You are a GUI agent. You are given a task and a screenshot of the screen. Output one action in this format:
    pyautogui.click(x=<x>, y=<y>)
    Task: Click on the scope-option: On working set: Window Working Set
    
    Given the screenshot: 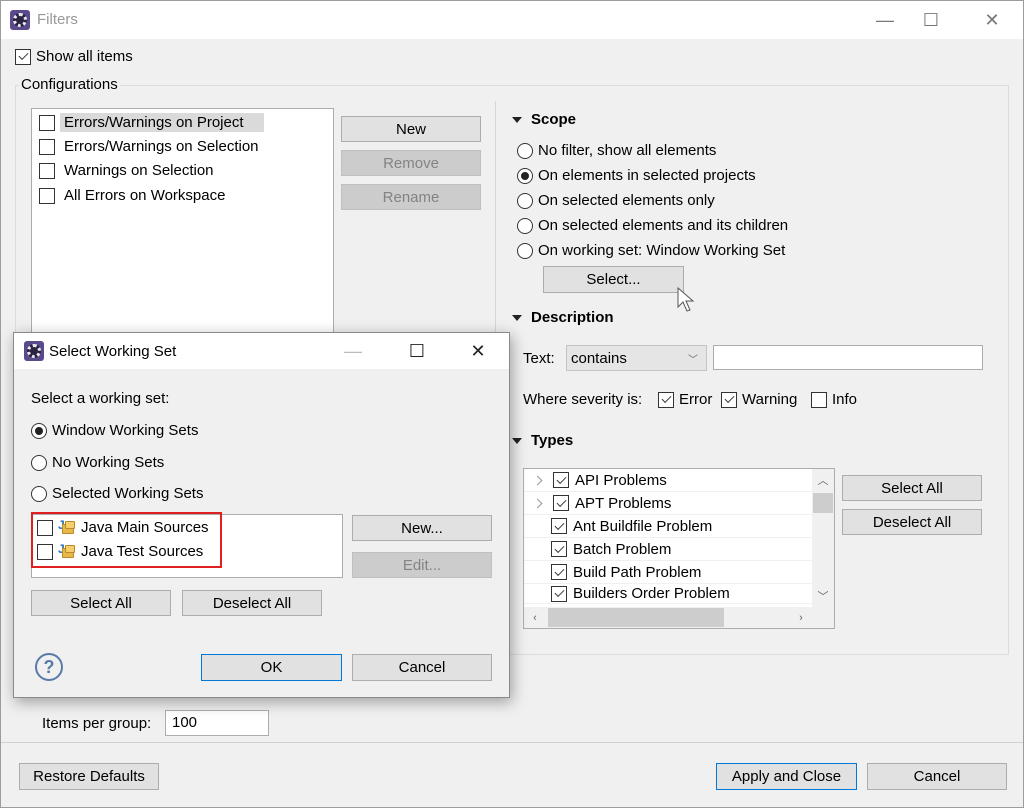 What is the action you would take?
    pyautogui.click(x=651, y=250)
    